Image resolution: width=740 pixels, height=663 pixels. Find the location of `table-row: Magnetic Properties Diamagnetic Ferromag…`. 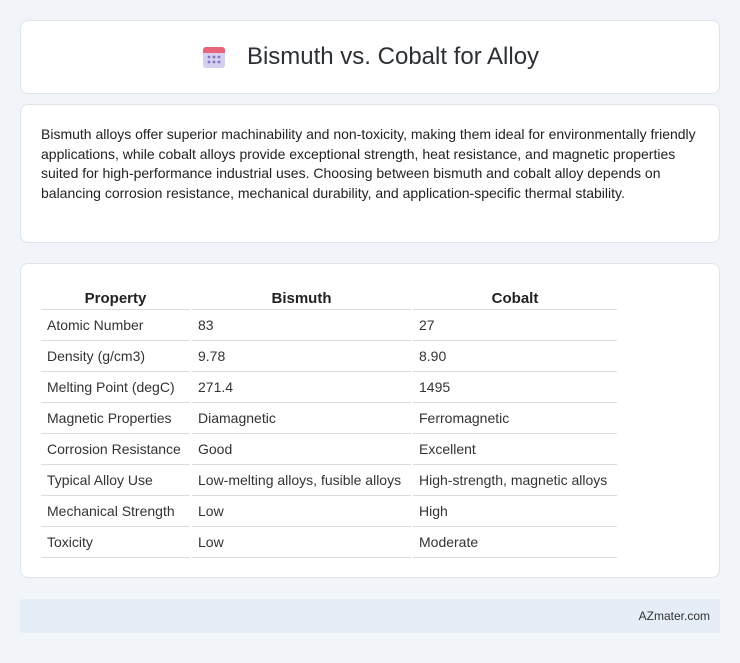

table-row: Magnetic Properties Diamagnetic Ferromag… is located at coordinates (329, 418).